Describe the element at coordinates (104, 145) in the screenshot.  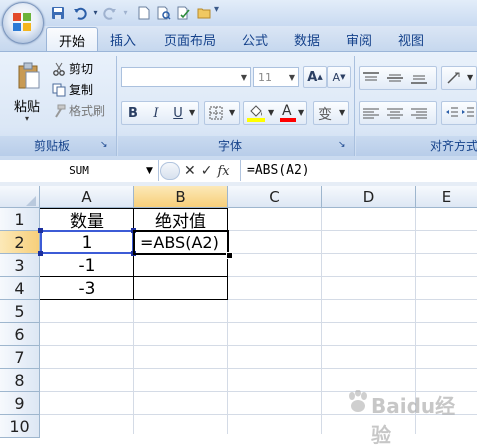
I see `clipboard-dialog-launcher-icon: ↘` at that location.